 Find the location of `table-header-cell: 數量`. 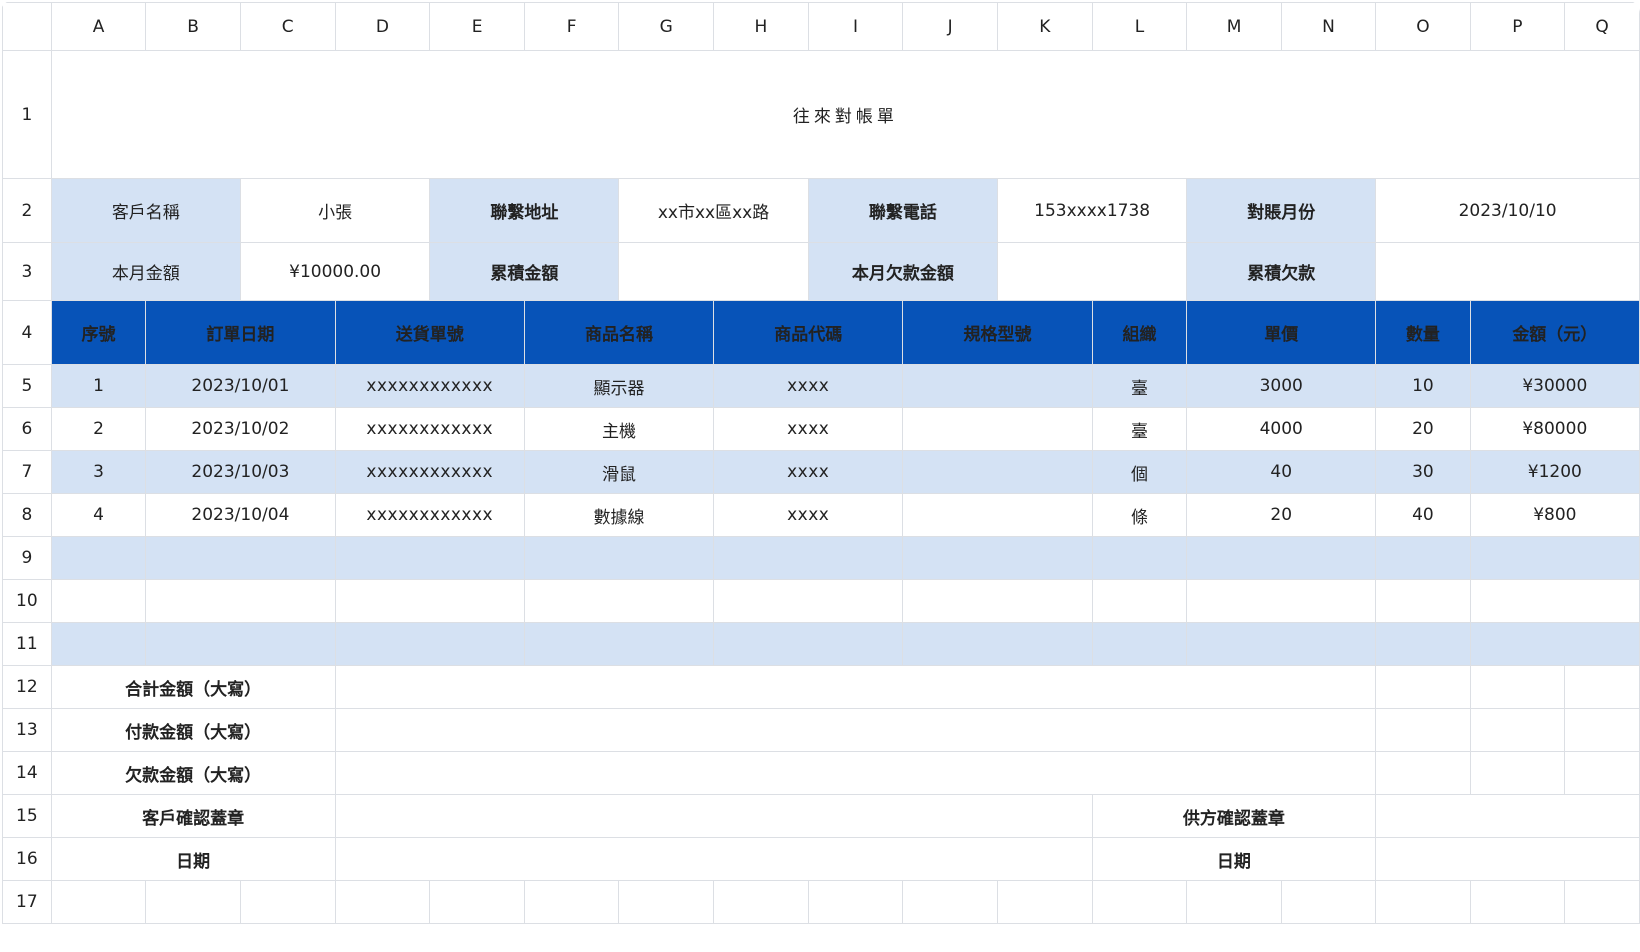

table-header-cell: 數量 is located at coordinates (1423, 332).